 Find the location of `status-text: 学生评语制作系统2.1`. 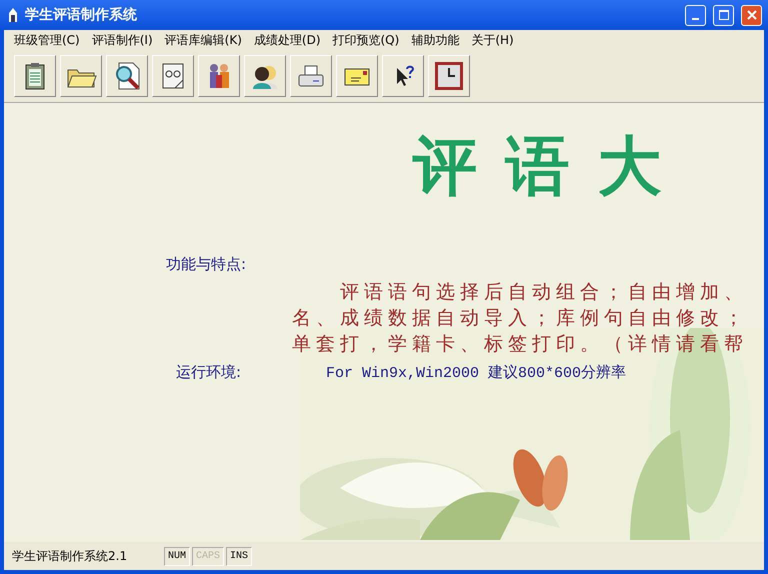

status-text: 学生评语制作系统2.1 is located at coordinates (69, 556).